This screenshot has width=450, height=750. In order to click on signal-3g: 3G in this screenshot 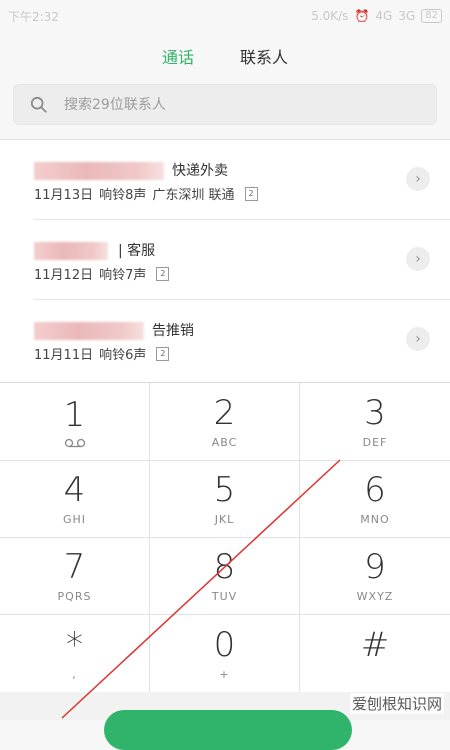, I will do `click(407, 16)`.